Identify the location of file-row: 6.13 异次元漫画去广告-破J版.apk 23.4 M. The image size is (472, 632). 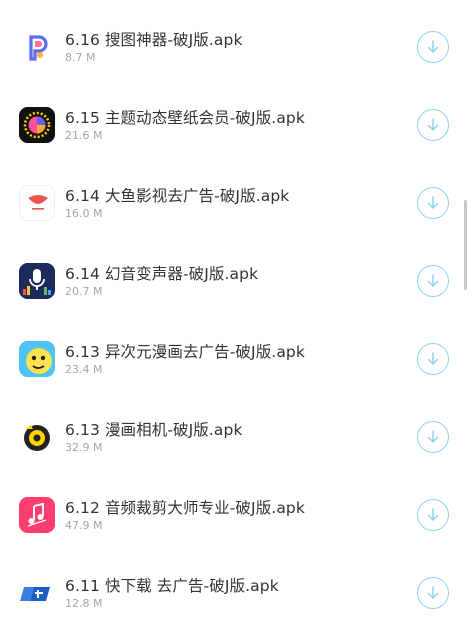
(236, 359).